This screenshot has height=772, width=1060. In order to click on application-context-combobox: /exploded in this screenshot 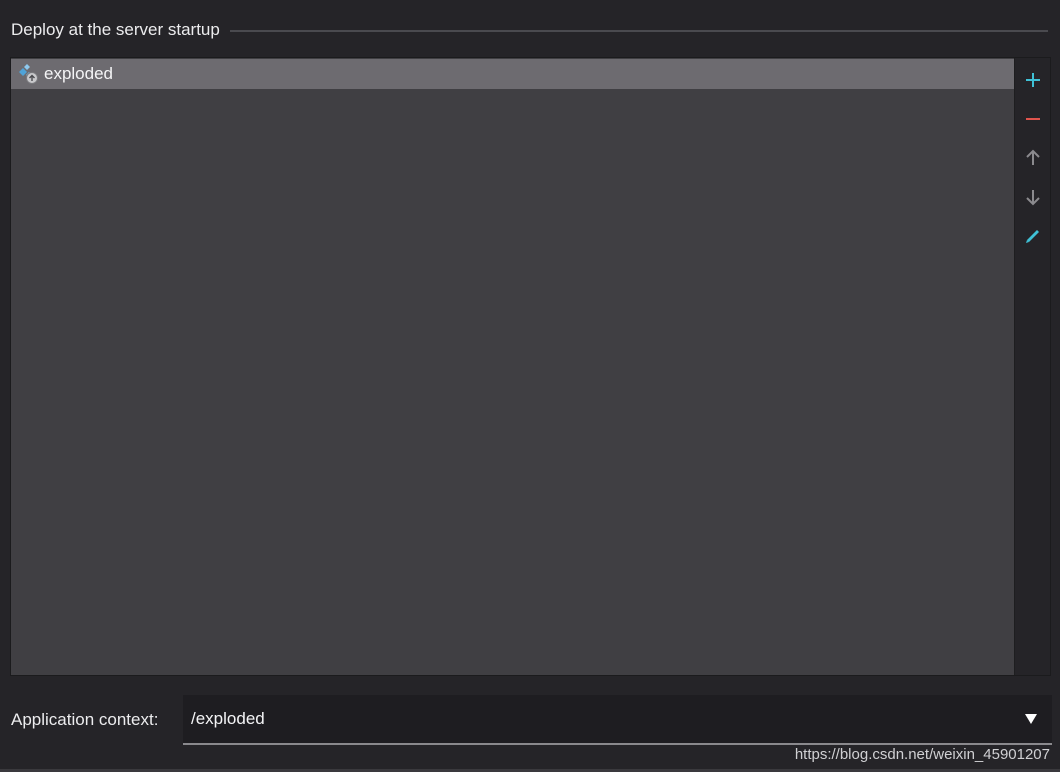, I will do `click(617, 720)`.